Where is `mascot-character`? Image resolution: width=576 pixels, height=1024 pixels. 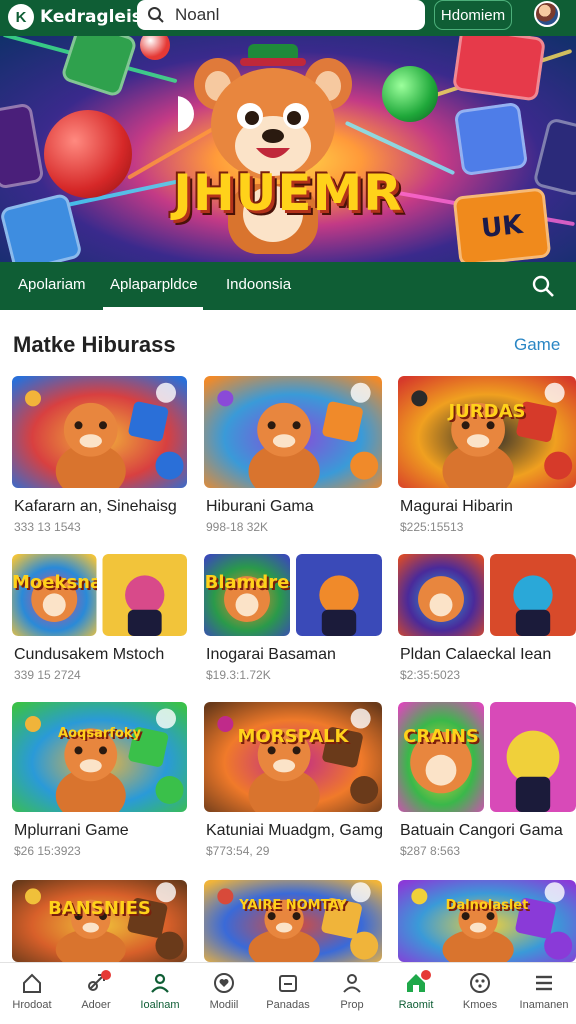
mascot-character is located at coordinates (265, 149).